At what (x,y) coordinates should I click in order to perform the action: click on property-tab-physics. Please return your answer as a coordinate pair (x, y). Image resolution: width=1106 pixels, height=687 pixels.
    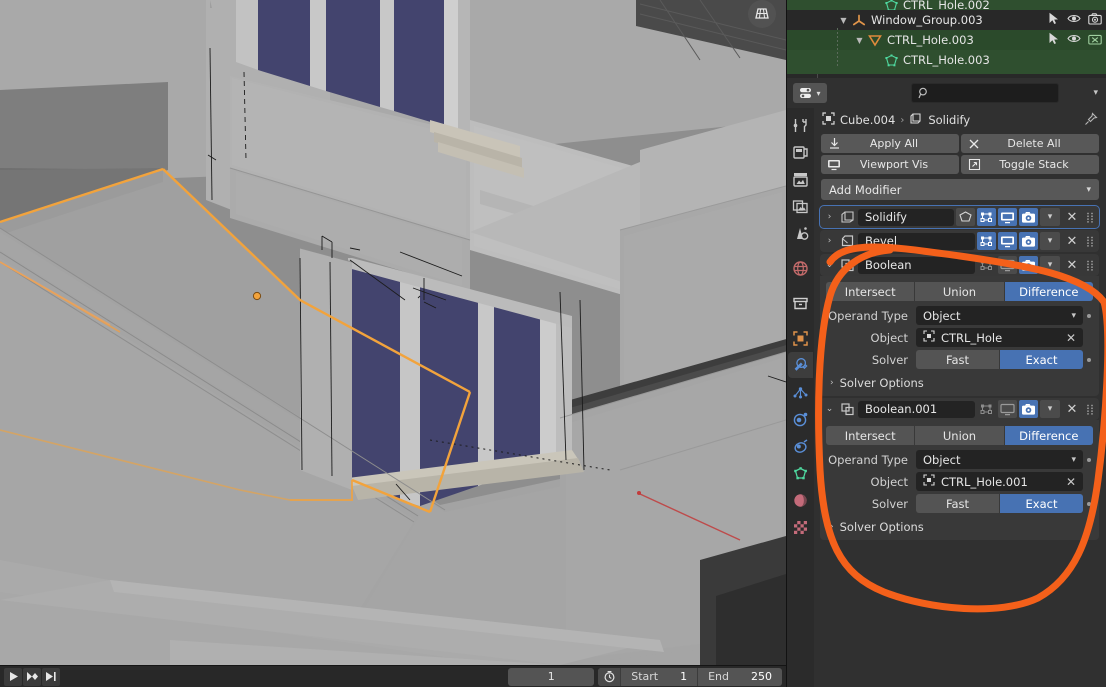
    Looking at the image, I should click on (800, 419).